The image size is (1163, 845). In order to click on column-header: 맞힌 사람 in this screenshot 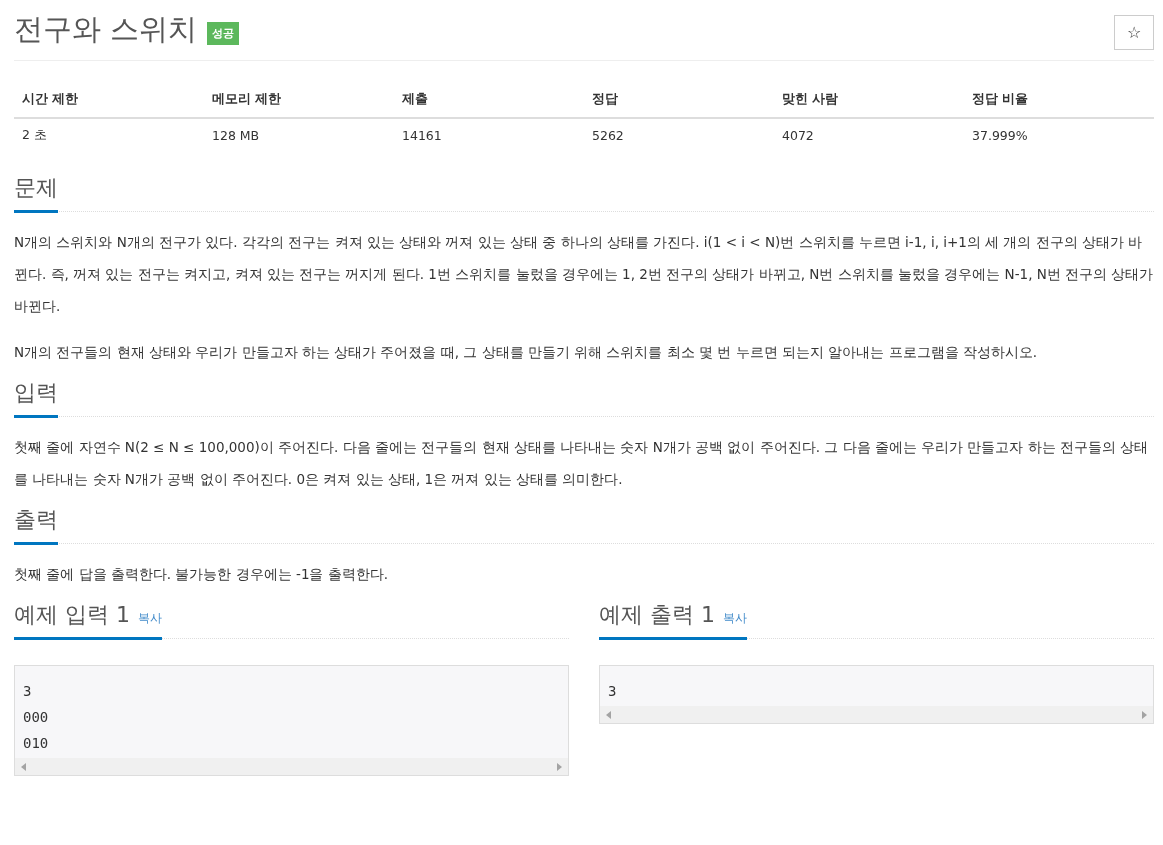, I will do `click(869, 100)`.